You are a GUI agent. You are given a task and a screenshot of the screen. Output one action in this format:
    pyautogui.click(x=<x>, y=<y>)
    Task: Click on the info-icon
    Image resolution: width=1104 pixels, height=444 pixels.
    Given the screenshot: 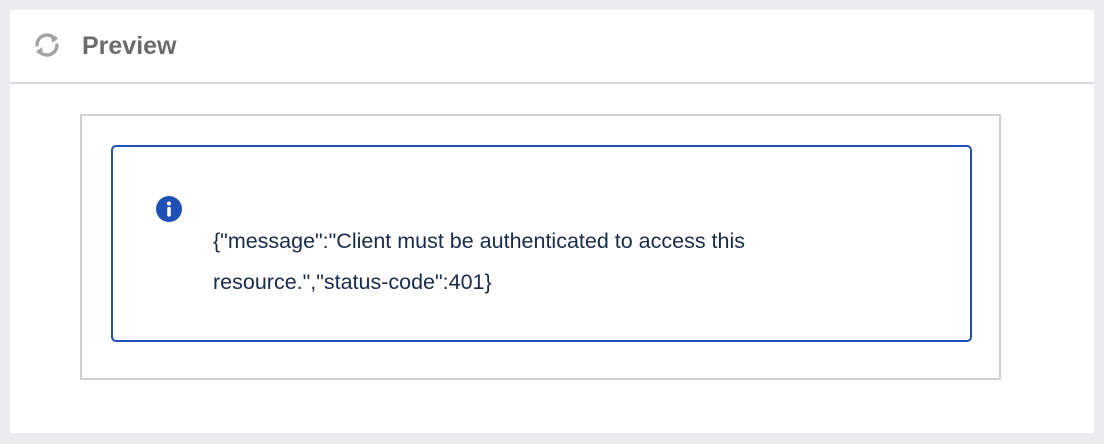 What is the action you would take?
    pyautogui.click(x=169, y=209)
    